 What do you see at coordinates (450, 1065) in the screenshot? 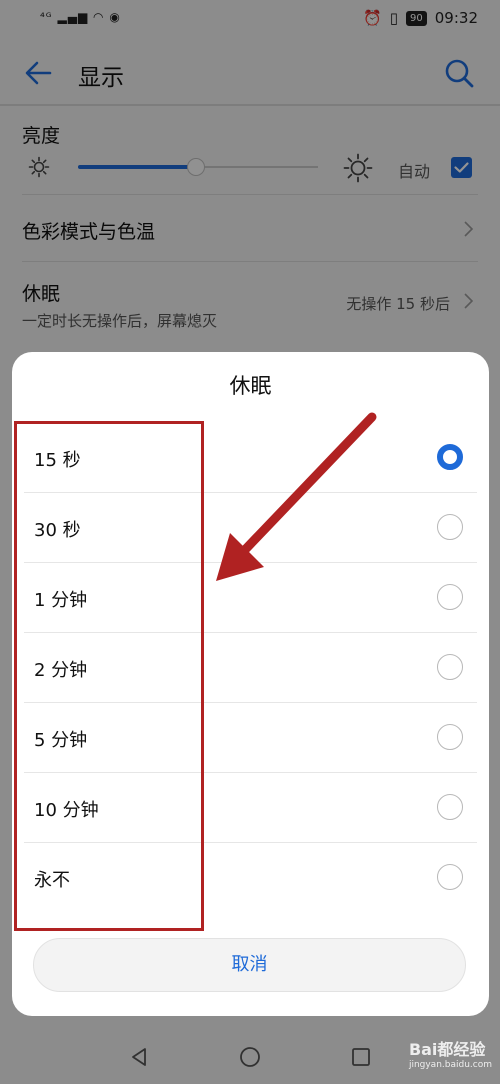
I see `watermark-url: jingyan.baidu.com` at bounding box center [450, 1065].